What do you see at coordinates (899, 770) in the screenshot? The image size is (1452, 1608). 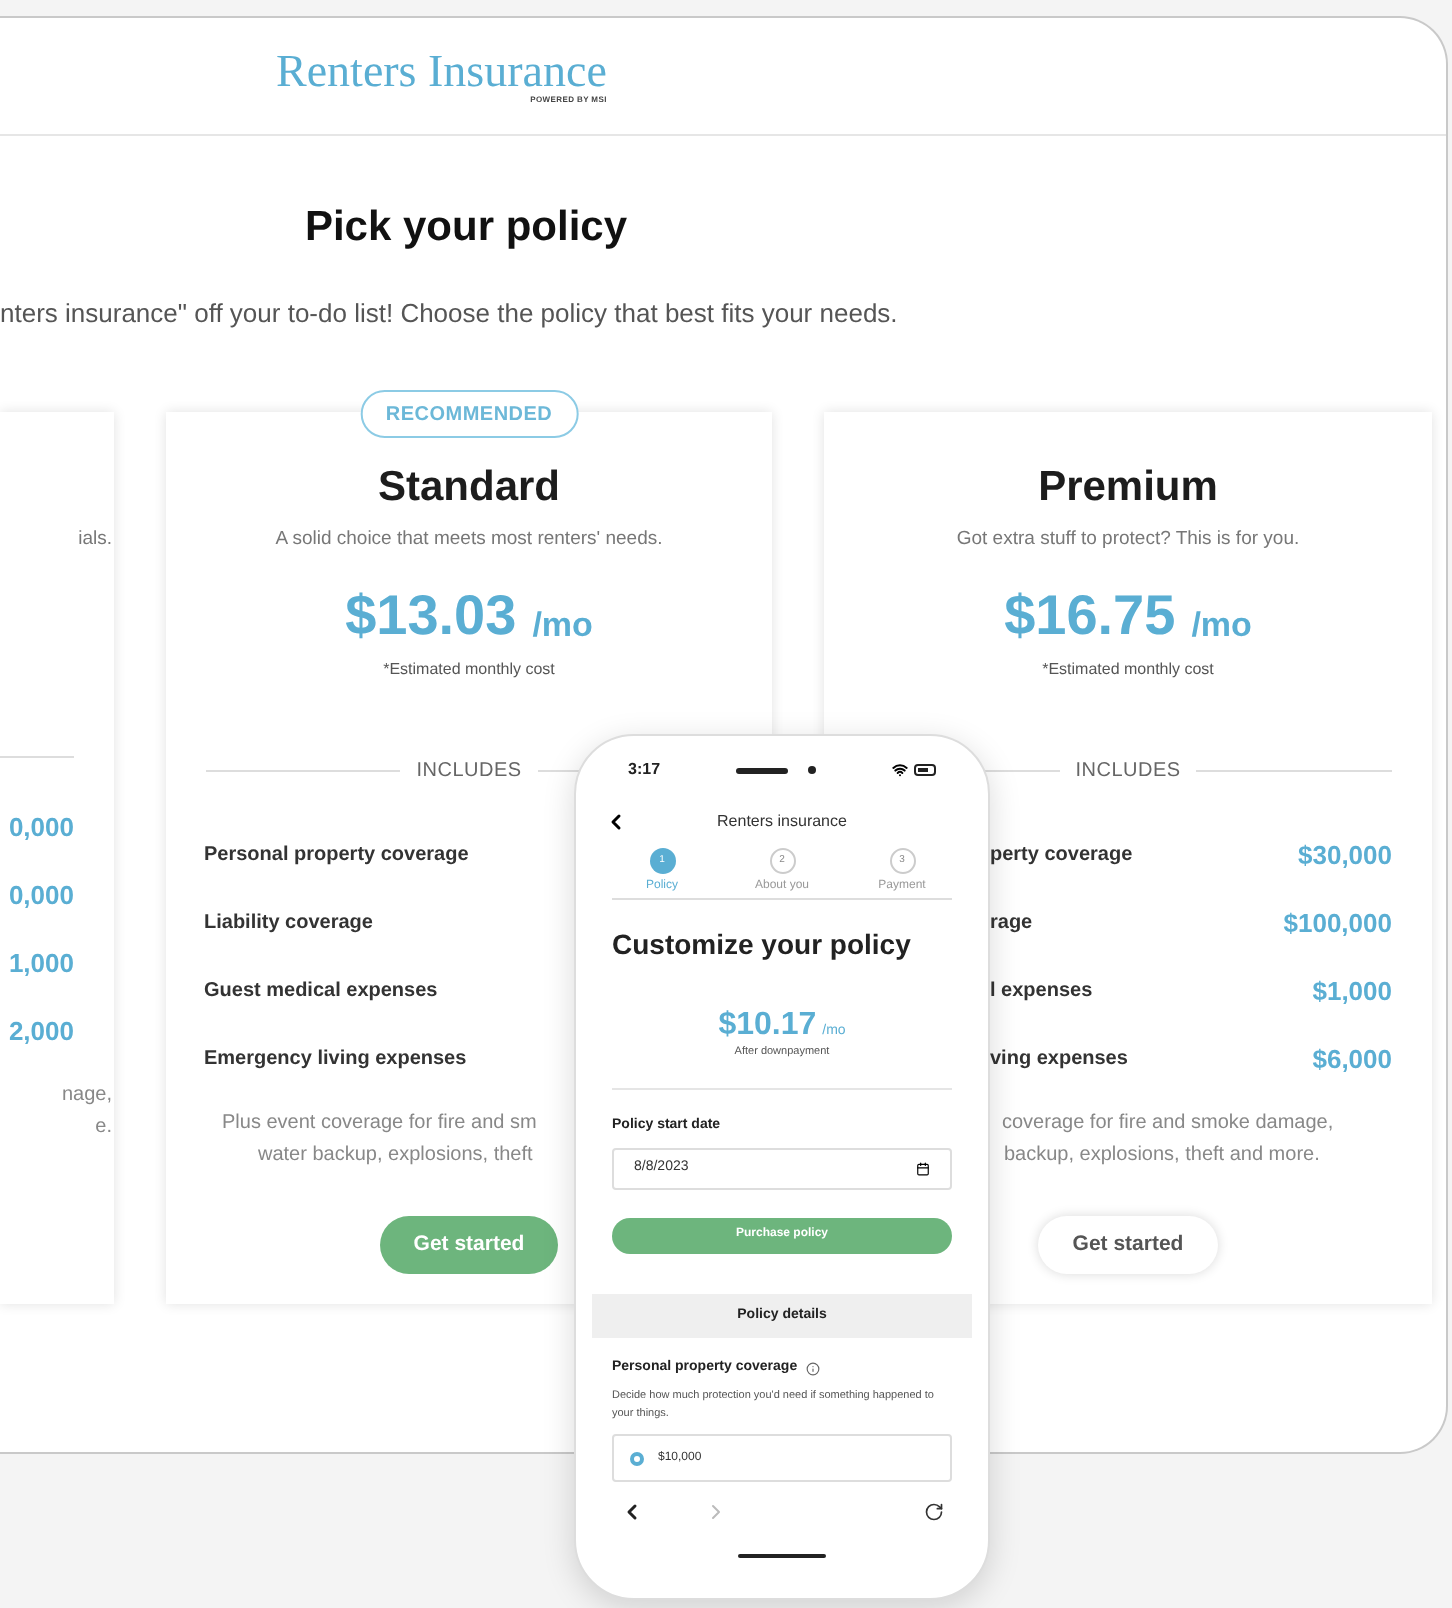 I see `wifi-icon` at bounding box center [899, 770].